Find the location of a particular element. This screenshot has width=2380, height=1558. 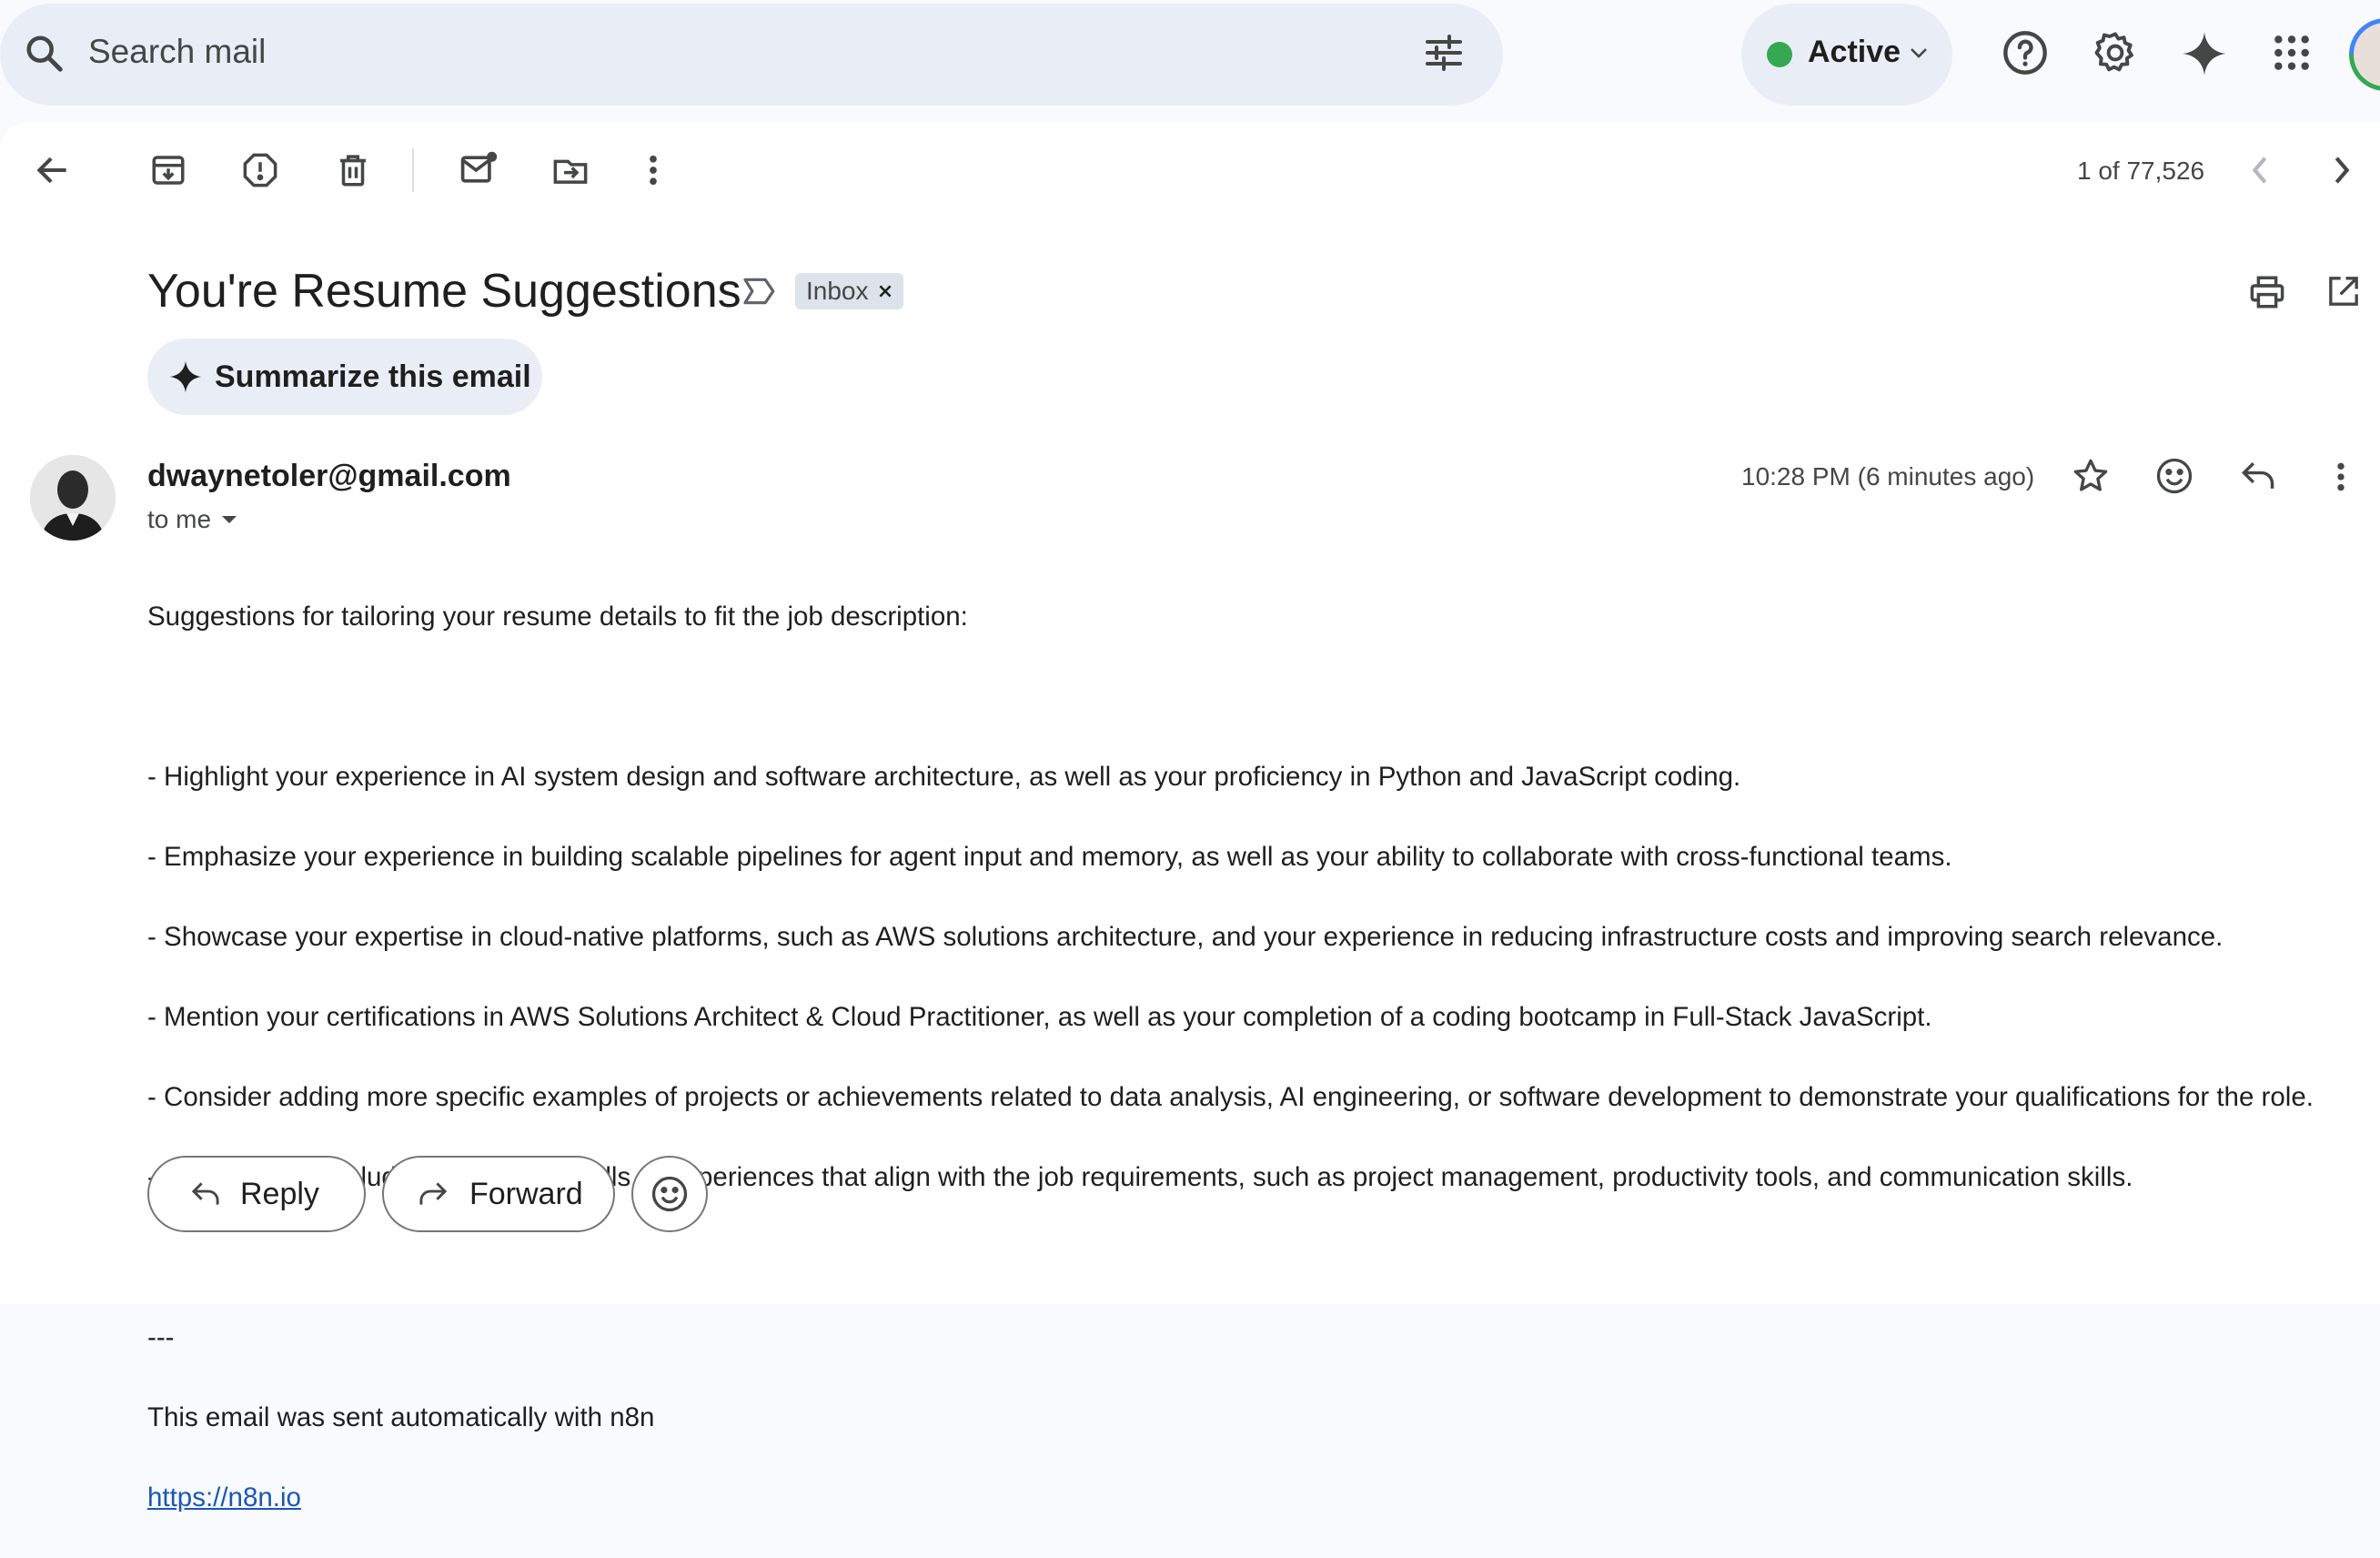

sender-avatar is located at coordinates (73, 498).